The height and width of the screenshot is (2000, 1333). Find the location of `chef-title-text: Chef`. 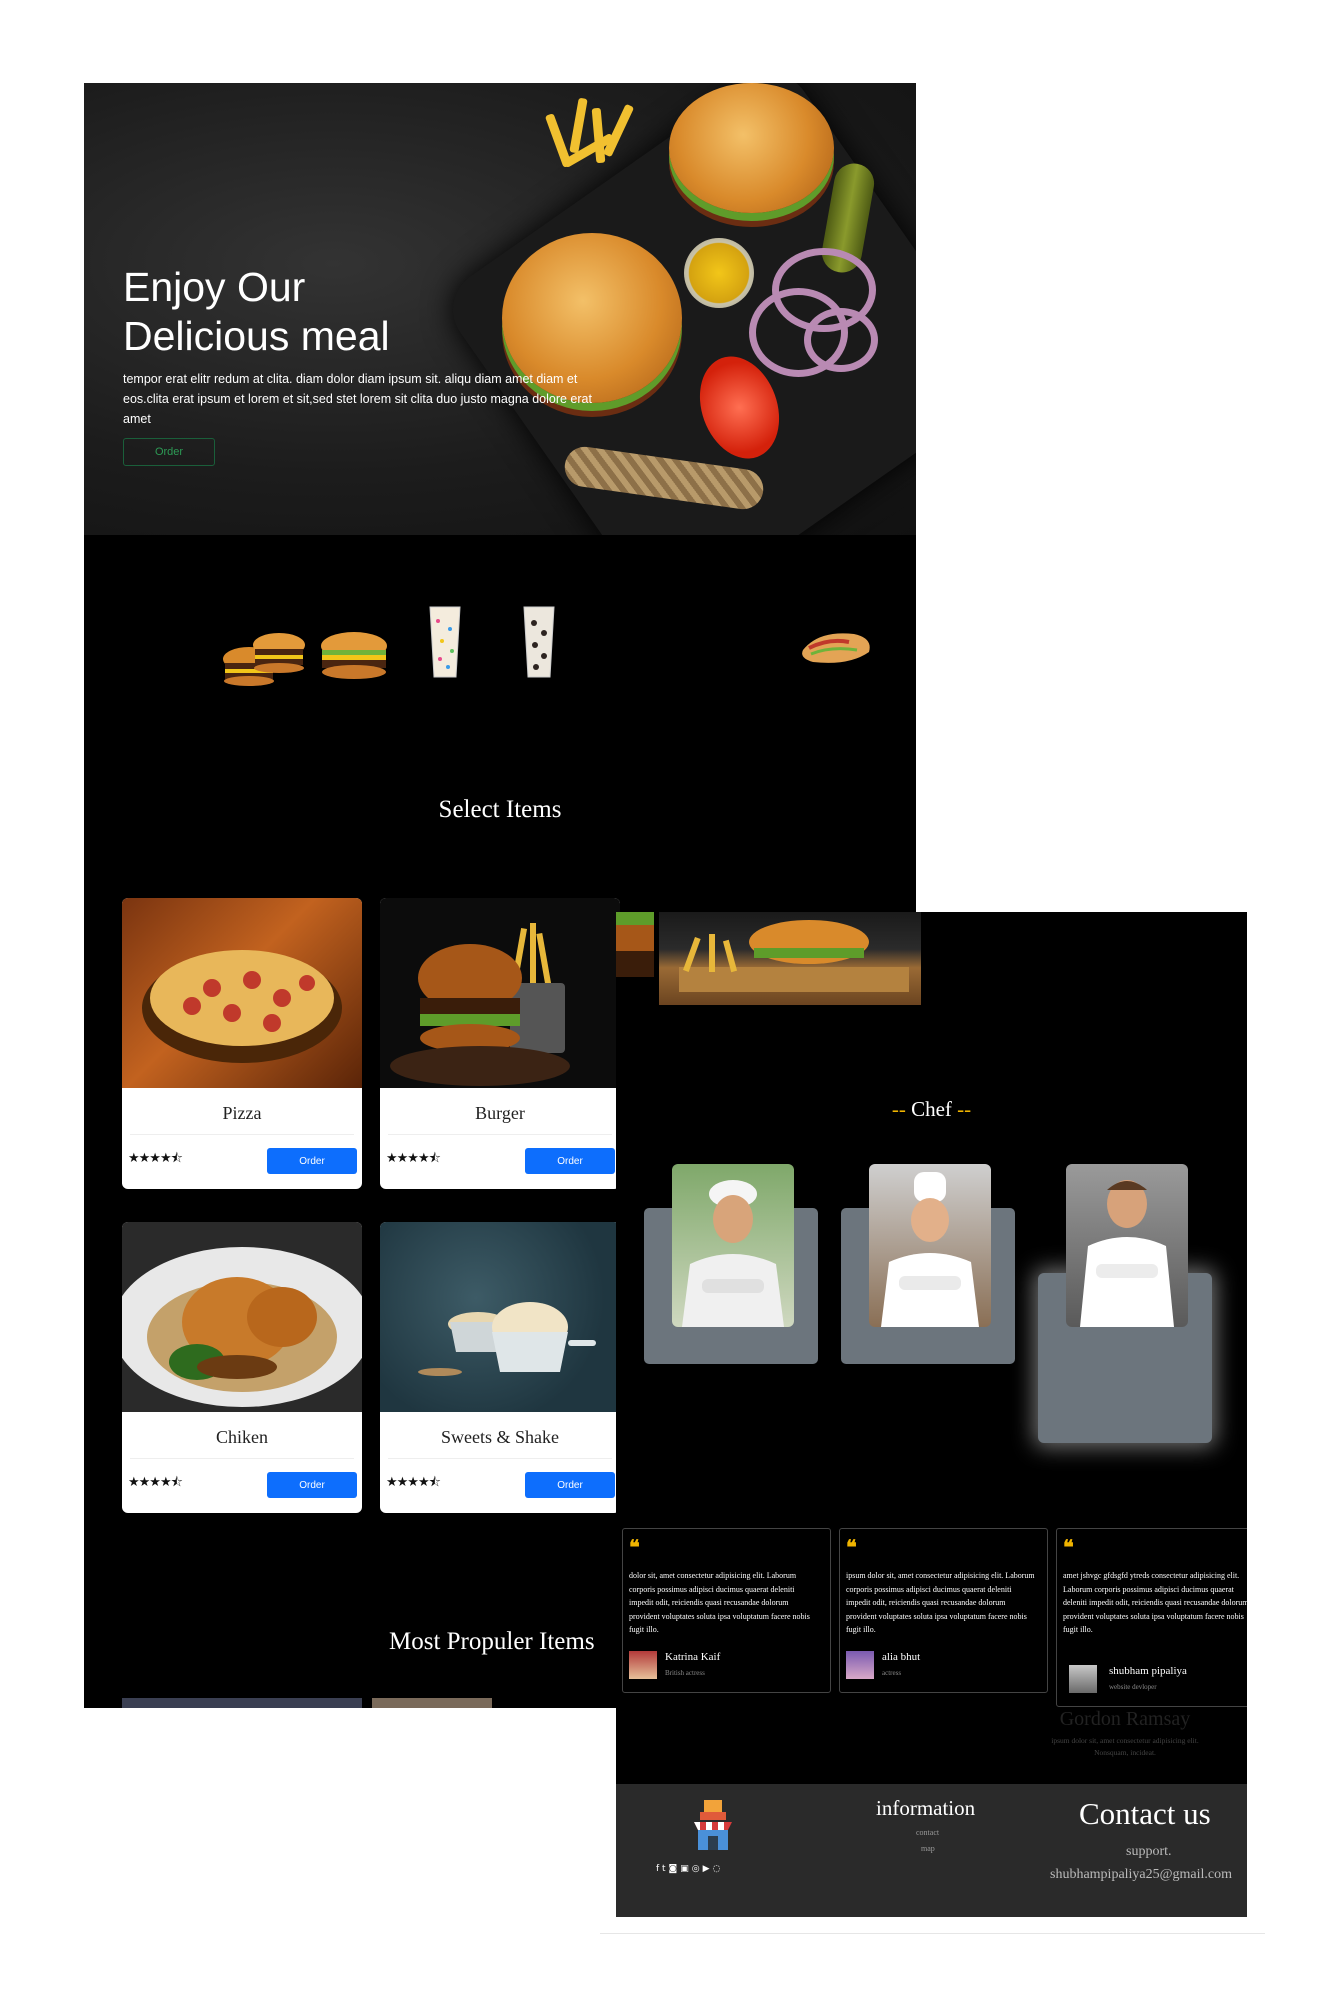

chef-title-text: Chef is located at coordinates (931, 1109).